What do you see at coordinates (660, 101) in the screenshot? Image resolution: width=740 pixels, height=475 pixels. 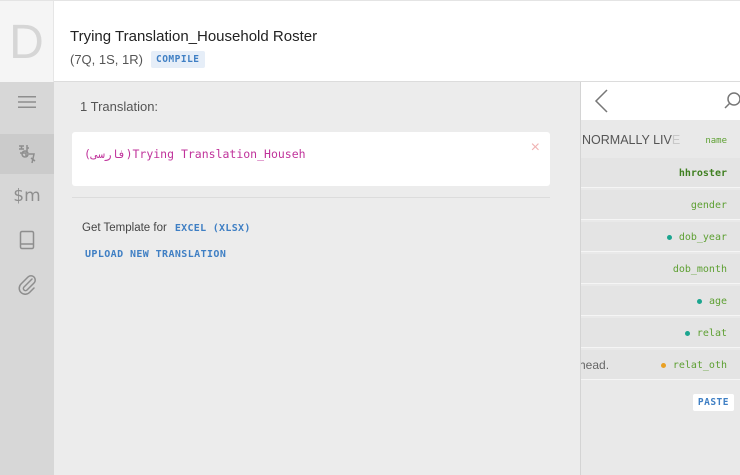 I see `variables-panel-toolbar` at bounding box center [660, 101].